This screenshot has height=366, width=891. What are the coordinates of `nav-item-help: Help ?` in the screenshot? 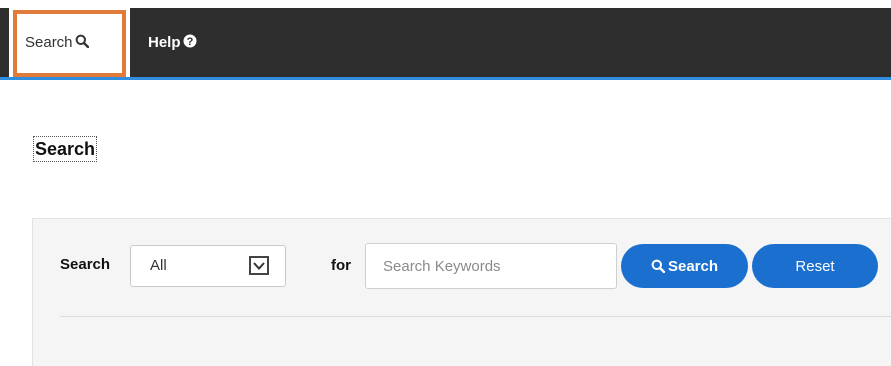 It's located at (172, 42).